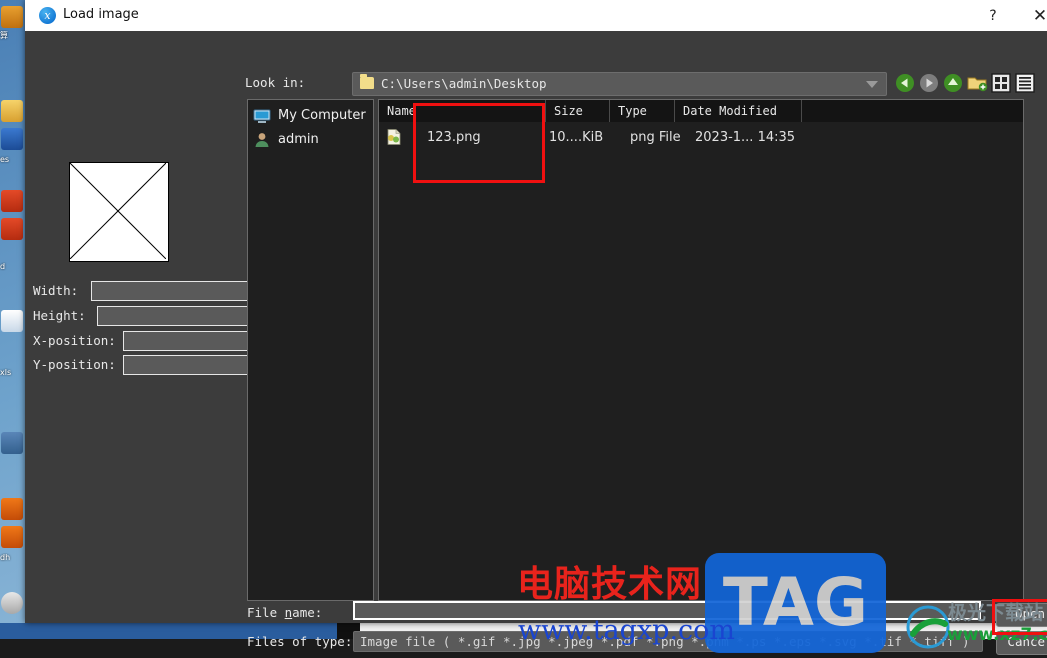 The width and height of the screenshot is (1047, 658). I want to click on sidebar-item-label: admin, so click(298, 139).